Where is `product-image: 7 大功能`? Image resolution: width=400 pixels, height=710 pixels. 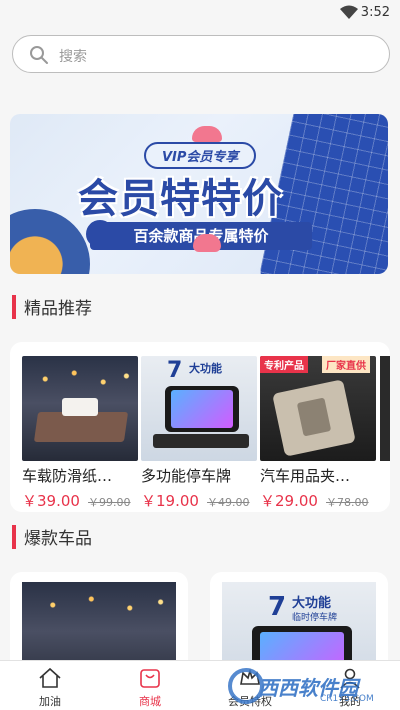 product-image: 7 大功能 is located at coordinates (199, 408).